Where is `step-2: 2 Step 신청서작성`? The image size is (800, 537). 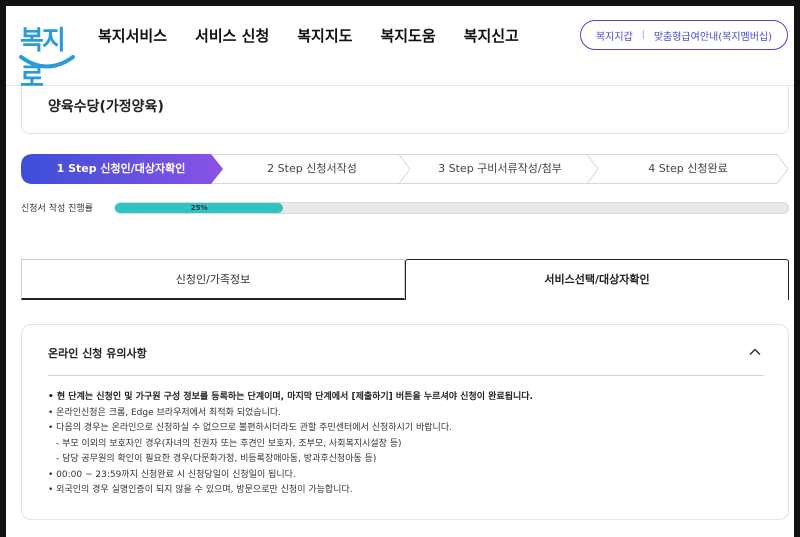
step-2: 2 Step 신청서작성 is located at coordinates (312, 169).